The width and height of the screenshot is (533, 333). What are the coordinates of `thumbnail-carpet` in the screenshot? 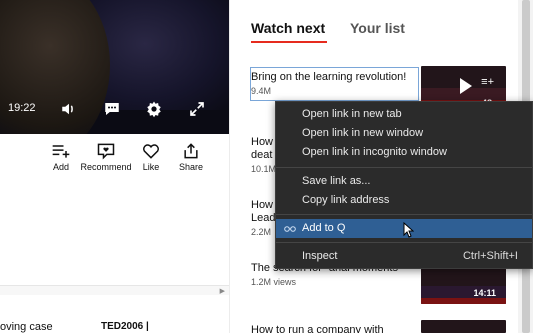 It's located at (463, 301).